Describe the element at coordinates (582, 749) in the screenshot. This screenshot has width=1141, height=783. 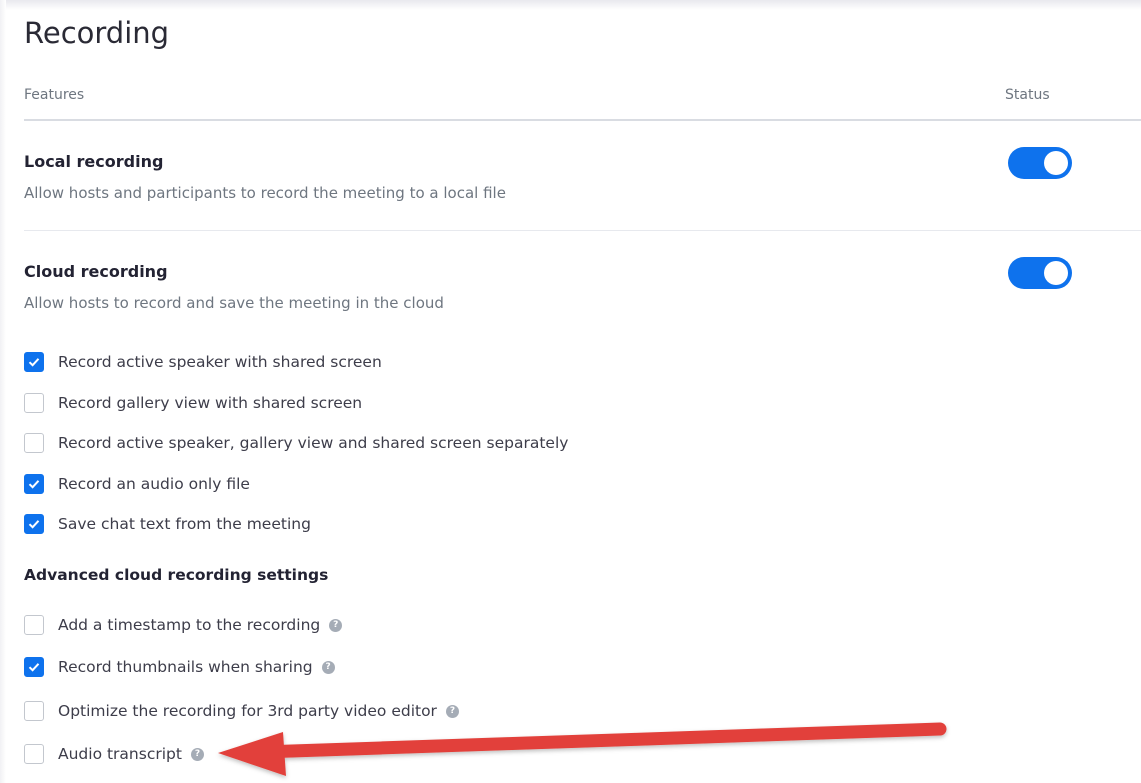
I see `red-arrow-annotation` at that location.